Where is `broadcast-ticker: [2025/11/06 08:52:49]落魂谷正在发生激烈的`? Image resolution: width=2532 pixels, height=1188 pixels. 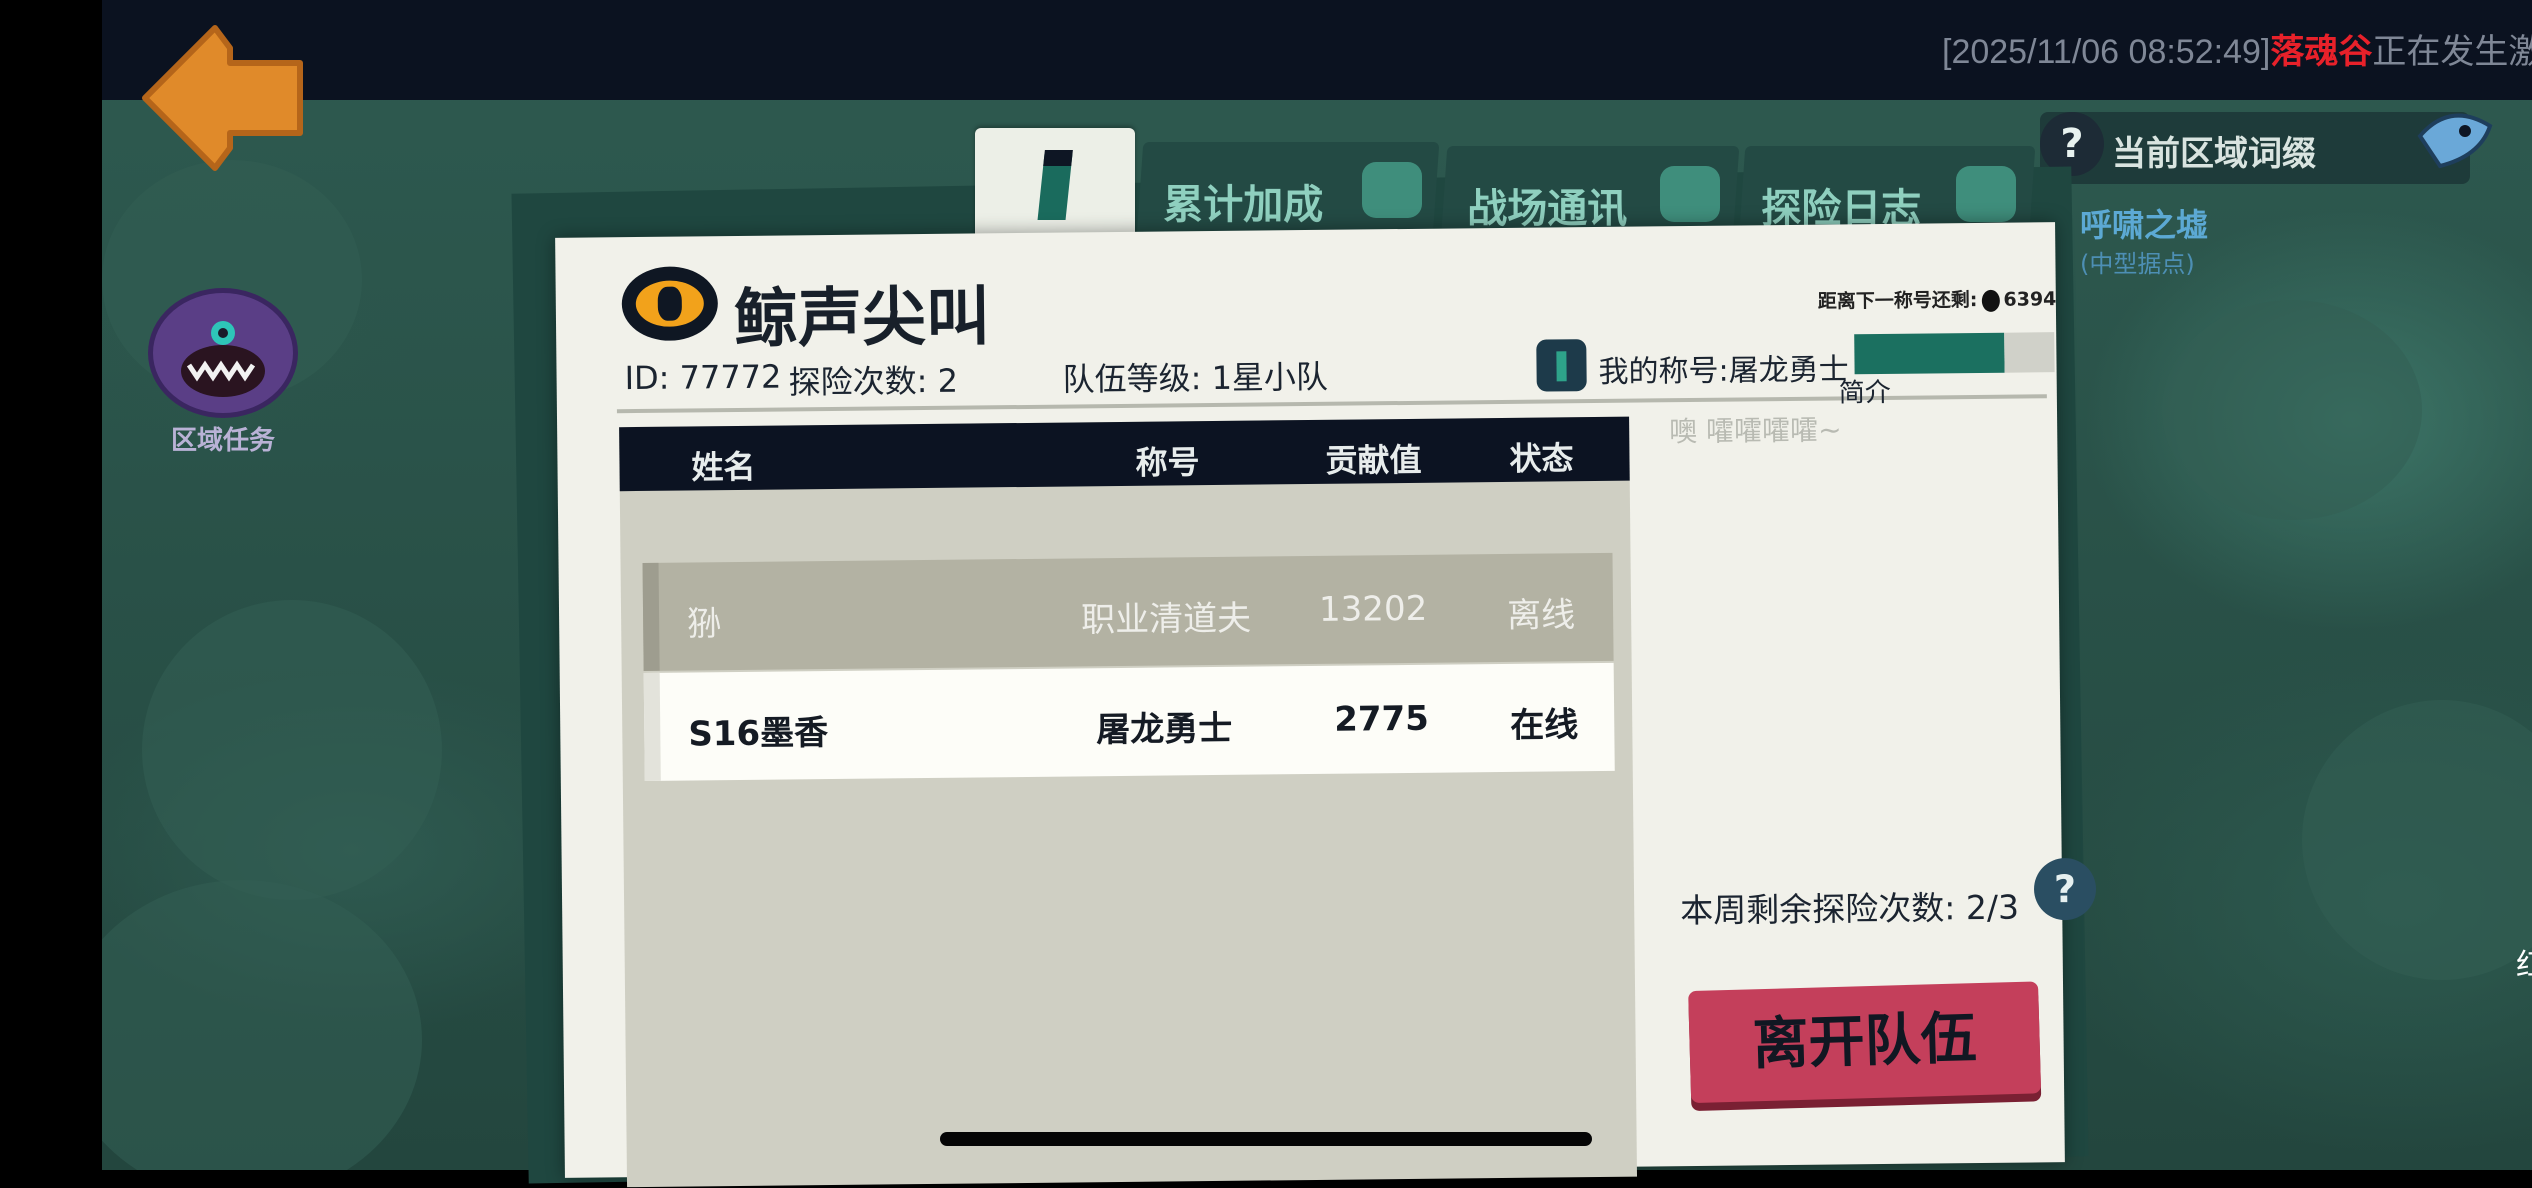 broadcast-ticker: [2025/11/06 08:52:49]落魂谷正在发生激烈的 is located at coordinates (2237, 48).